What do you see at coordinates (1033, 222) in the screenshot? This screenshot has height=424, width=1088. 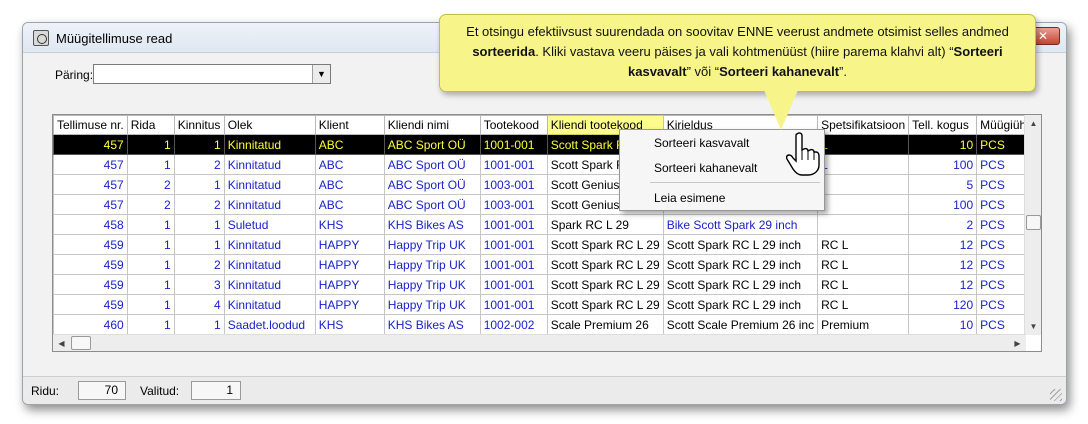 I see `vertical-scroll-thumb` at bounding box center [1033, 222].